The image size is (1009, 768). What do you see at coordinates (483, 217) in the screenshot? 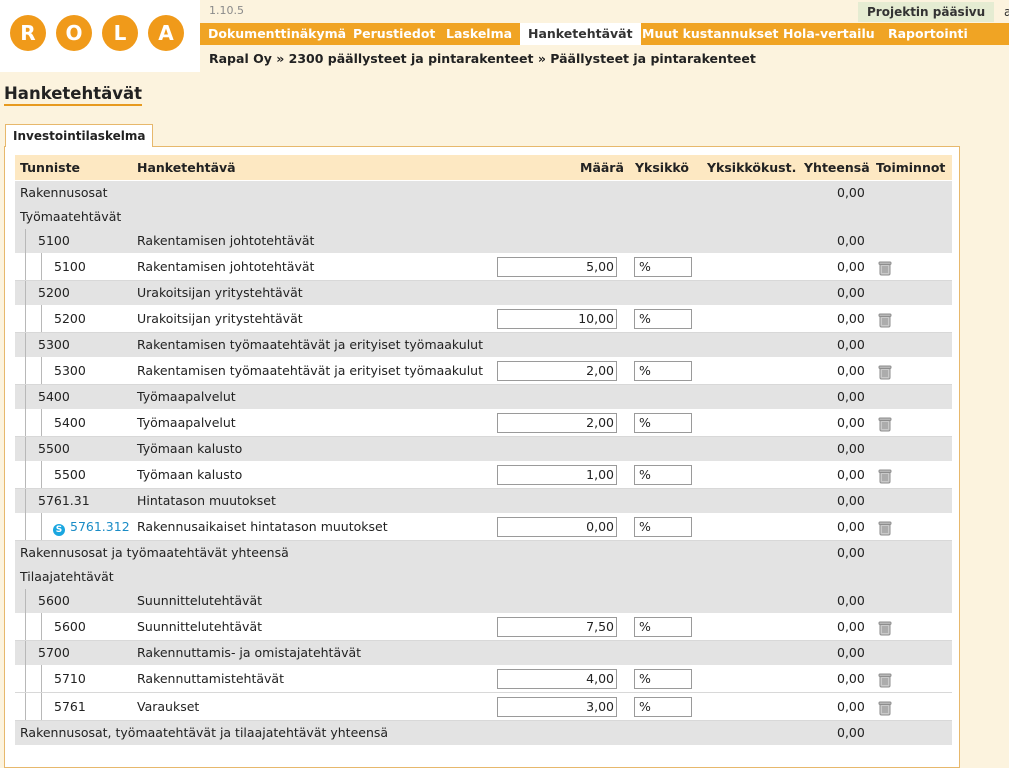
I see `table-group-row: Työmaatehtävät` at bounding box center [483, 217].